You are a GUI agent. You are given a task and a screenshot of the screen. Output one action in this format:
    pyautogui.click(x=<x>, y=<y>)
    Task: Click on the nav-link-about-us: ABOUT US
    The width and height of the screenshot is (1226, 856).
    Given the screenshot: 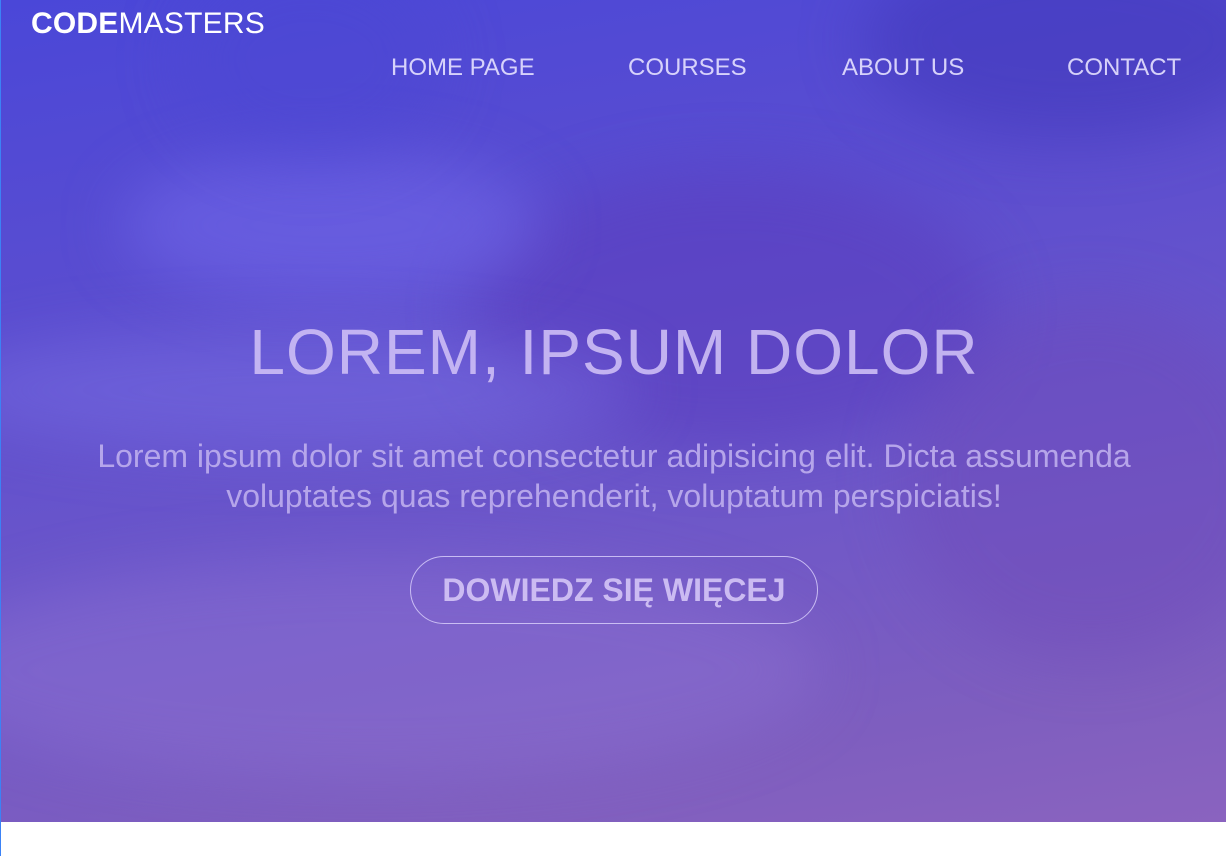 What is the action you would take?
    pyautogui.click(x=903, y=68)
    